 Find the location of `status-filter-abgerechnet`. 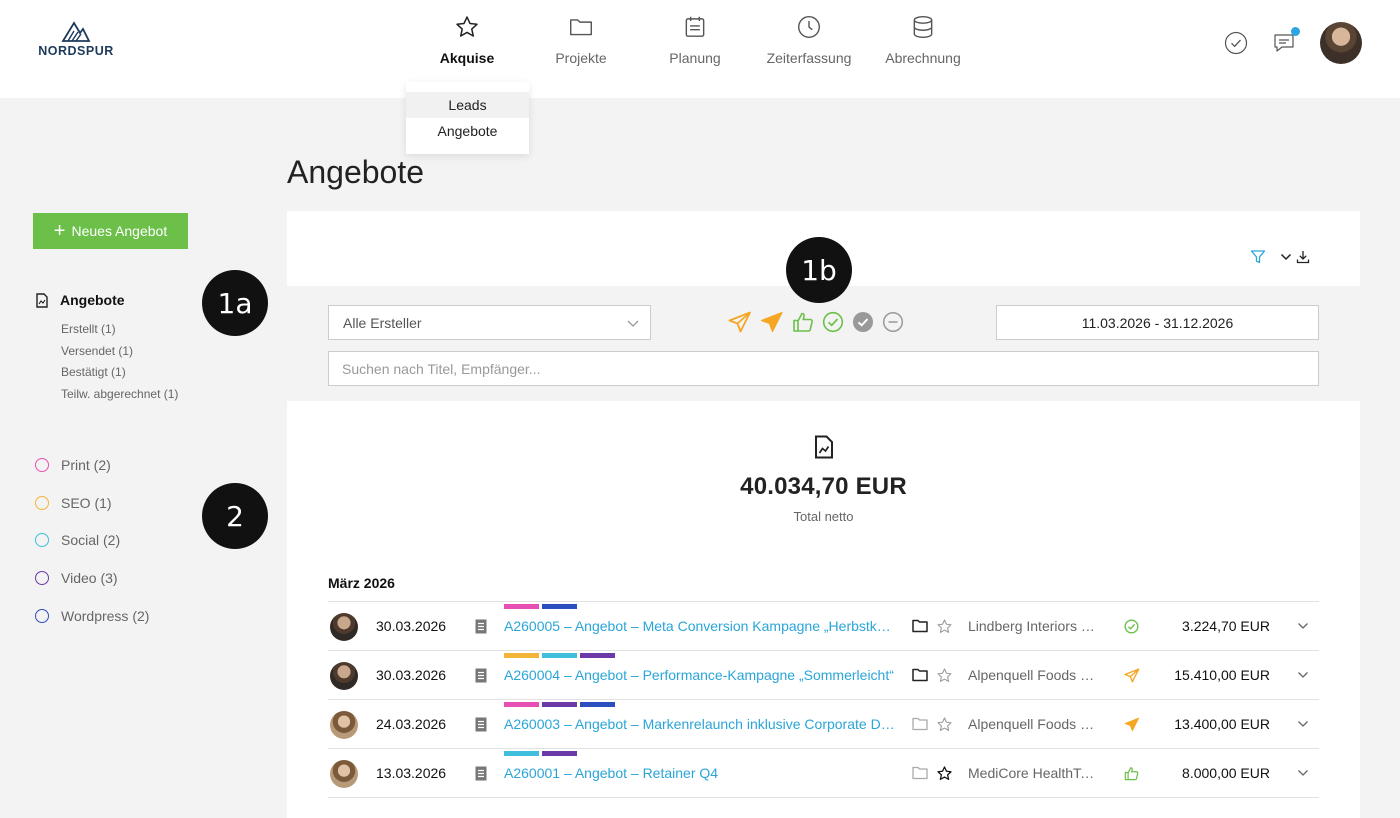

status-filter-abgerechnet is located at coordinates (863, 322).